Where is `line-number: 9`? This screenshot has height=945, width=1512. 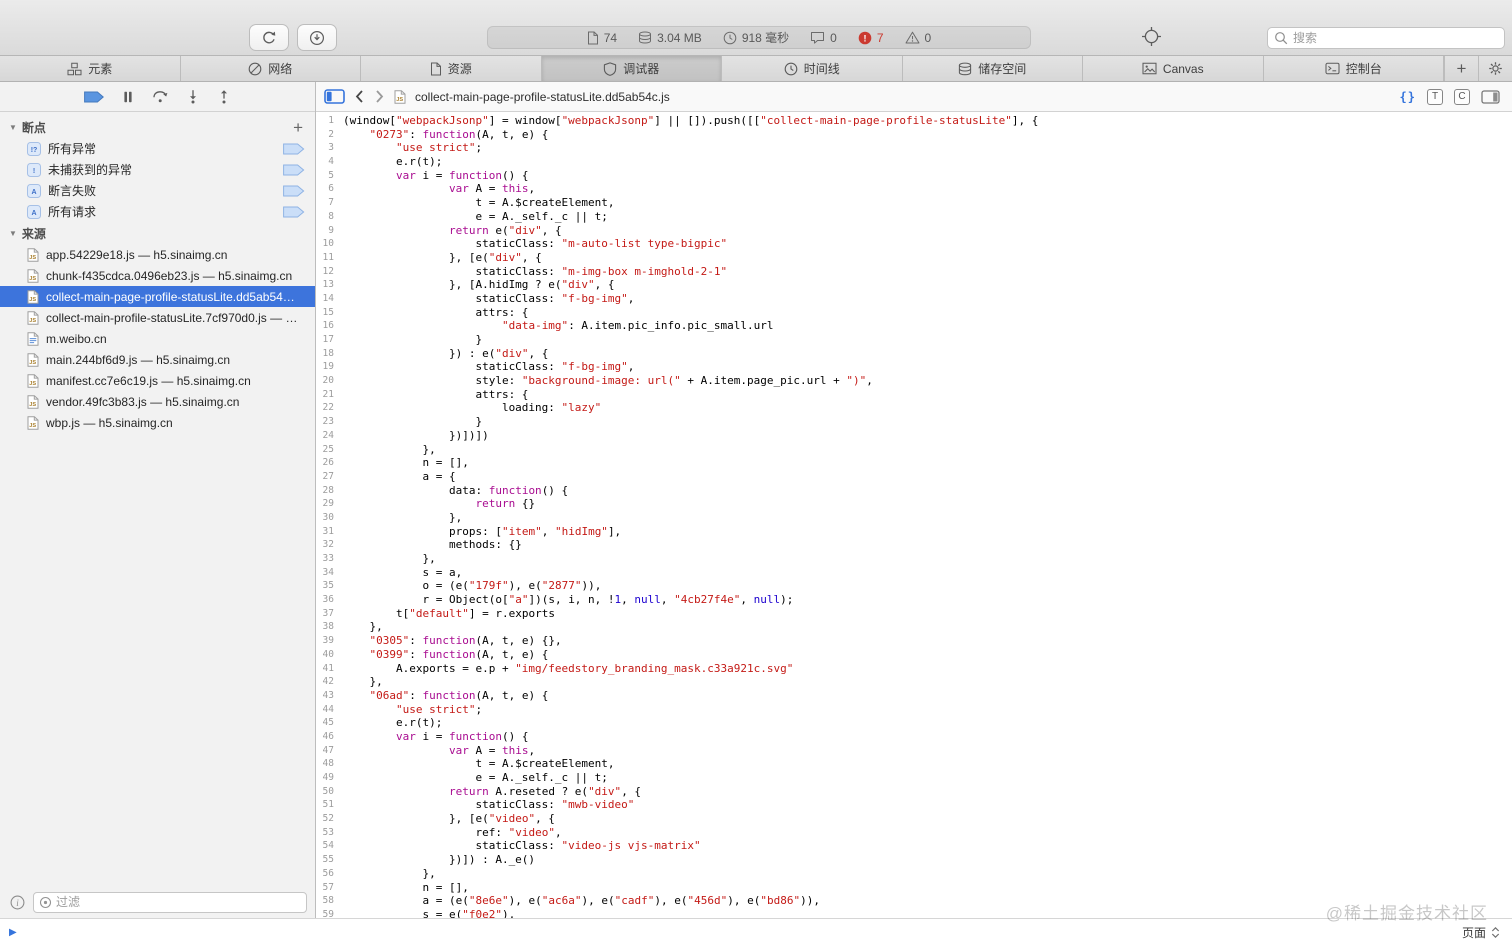
line-number: 9 is located at coordinates (329, 231).